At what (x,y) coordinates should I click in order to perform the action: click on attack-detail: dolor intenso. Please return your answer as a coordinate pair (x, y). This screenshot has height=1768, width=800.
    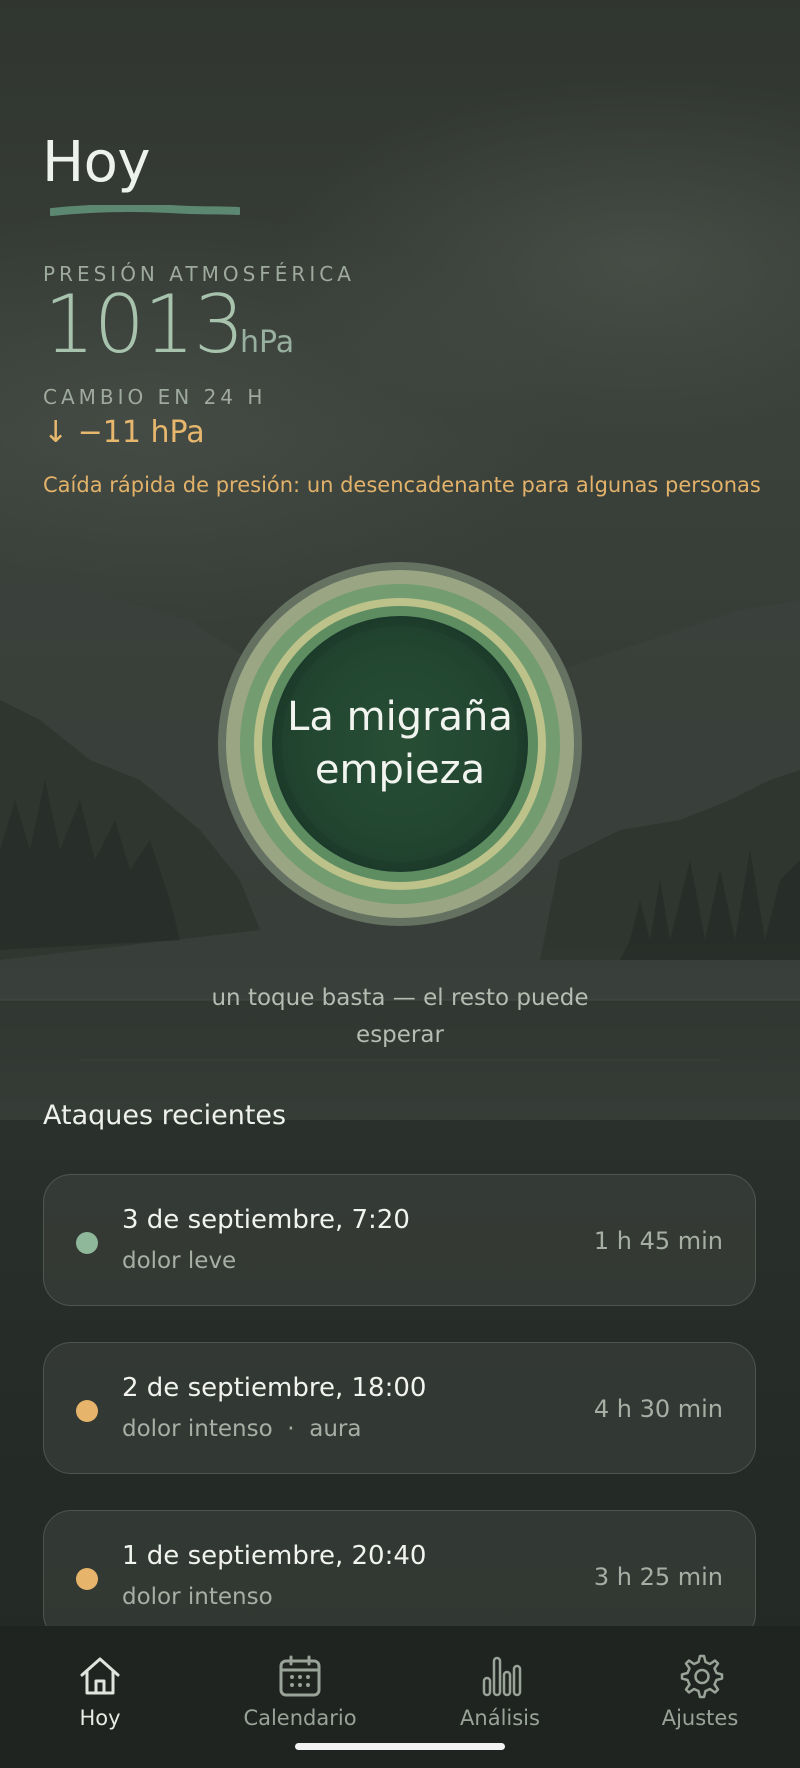
    Looking at the image, I should click on (197, 1597).